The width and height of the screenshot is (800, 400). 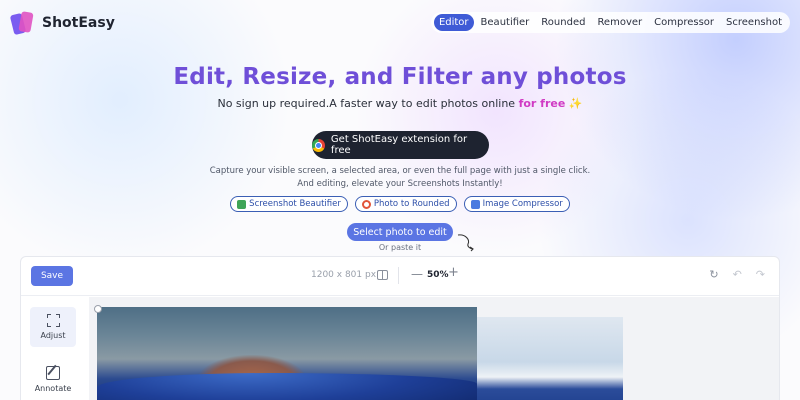 What do you see at coordinates (619, 22) in the screenshot?
I see `nav-remover: Remover` at bounding box center [619, 22].